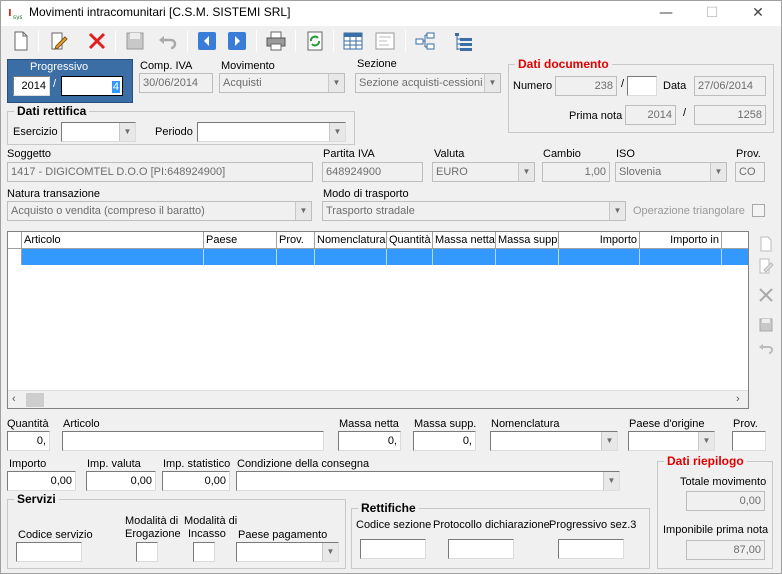  What do you see at coordinates (738, 399) in the screenshot?
I see `scroll-right-icon: ›` at bounding box center [738, 399].